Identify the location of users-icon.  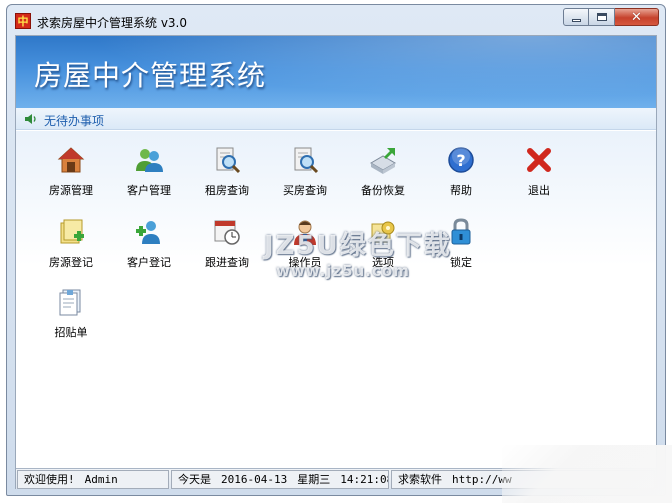
(149, 160).